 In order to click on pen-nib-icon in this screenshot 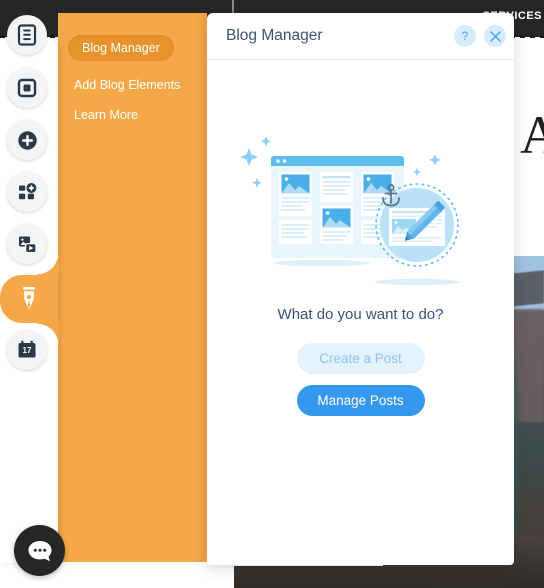, I will do `click(29, 298)`.